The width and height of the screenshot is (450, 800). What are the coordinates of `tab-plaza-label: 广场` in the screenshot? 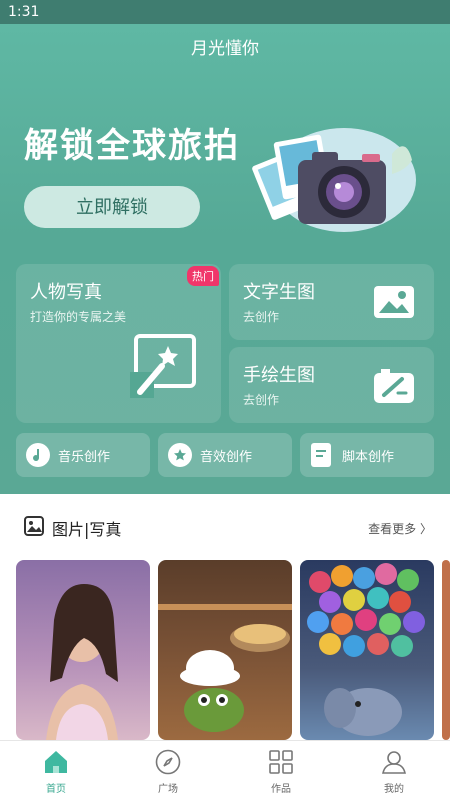 It's located at (168, 789).